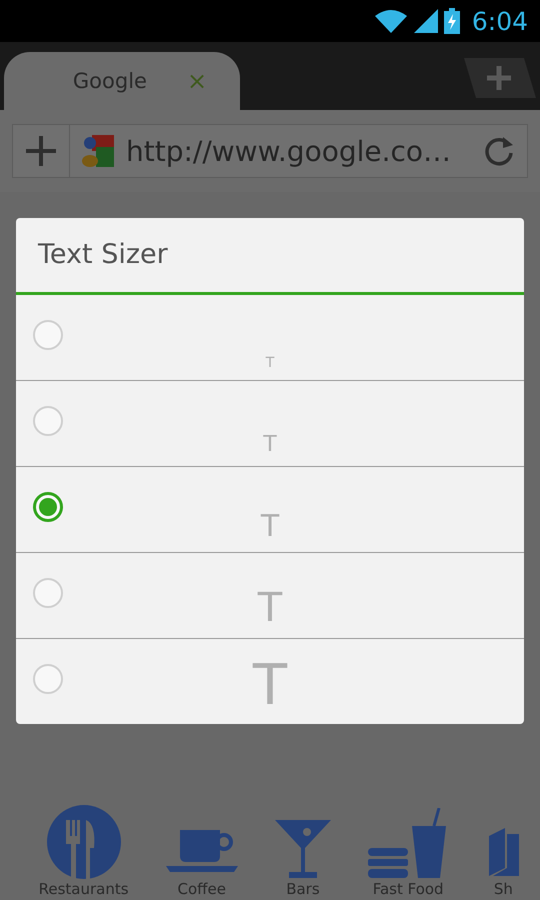 The width and height of the screenshot is (540, 900). What do you see at coordinates (503, 863) in the screenshot?
I see `category-button: Sh` at bounding box center [503, 863].